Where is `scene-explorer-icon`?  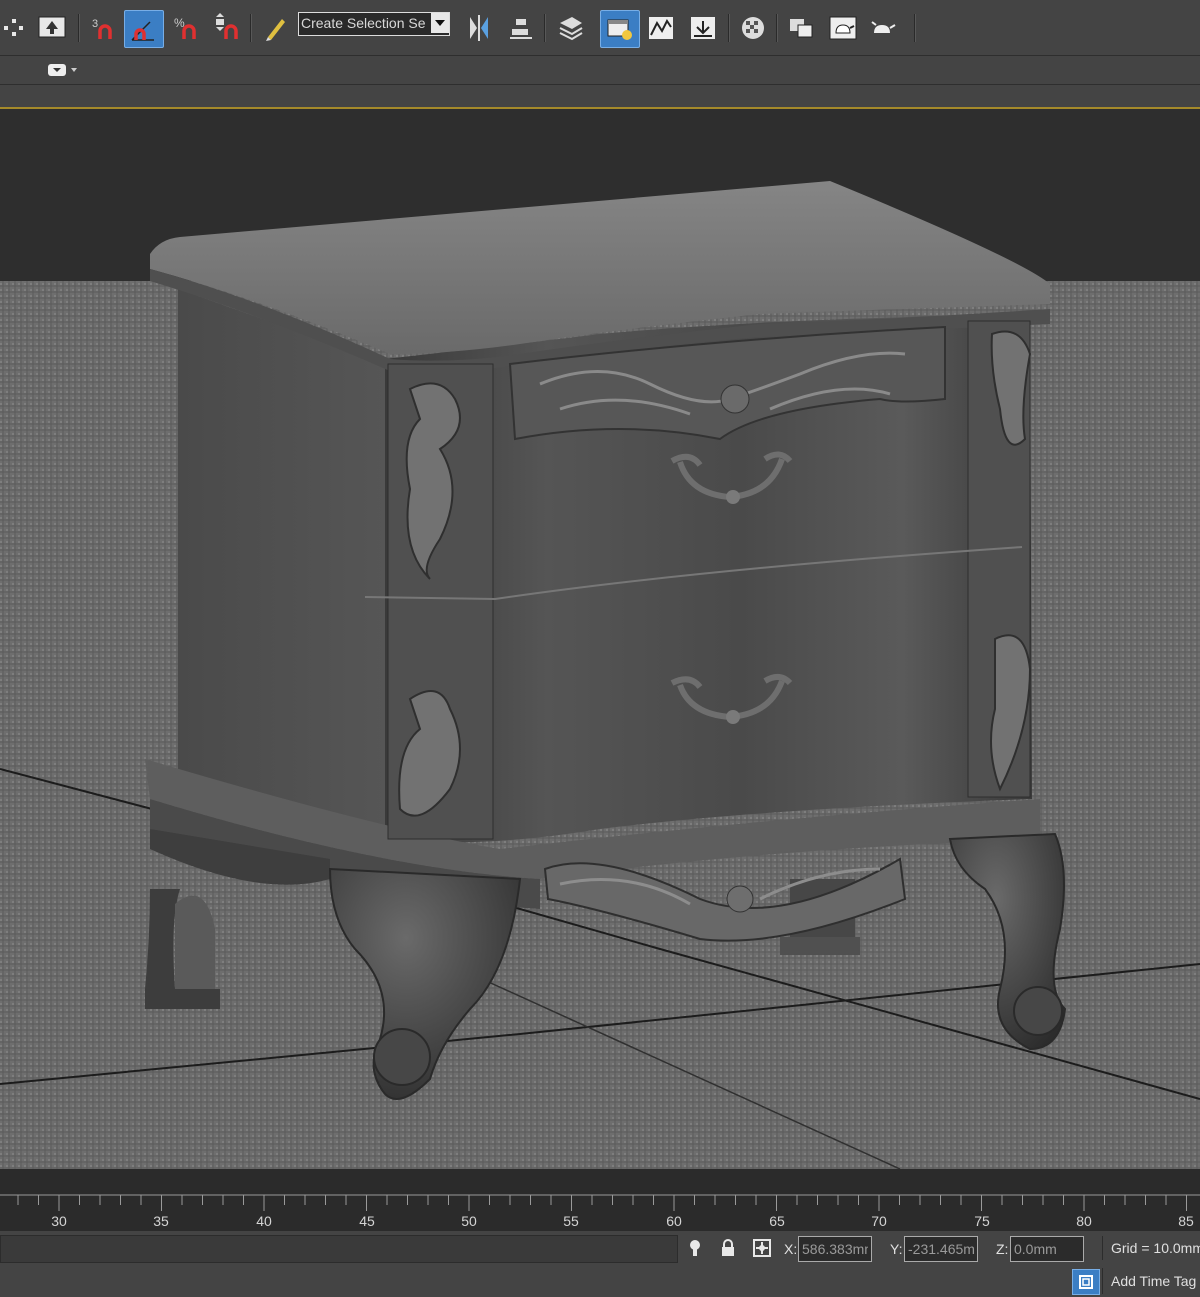 scene-explorer-icon is located at coordinates (620, 29).